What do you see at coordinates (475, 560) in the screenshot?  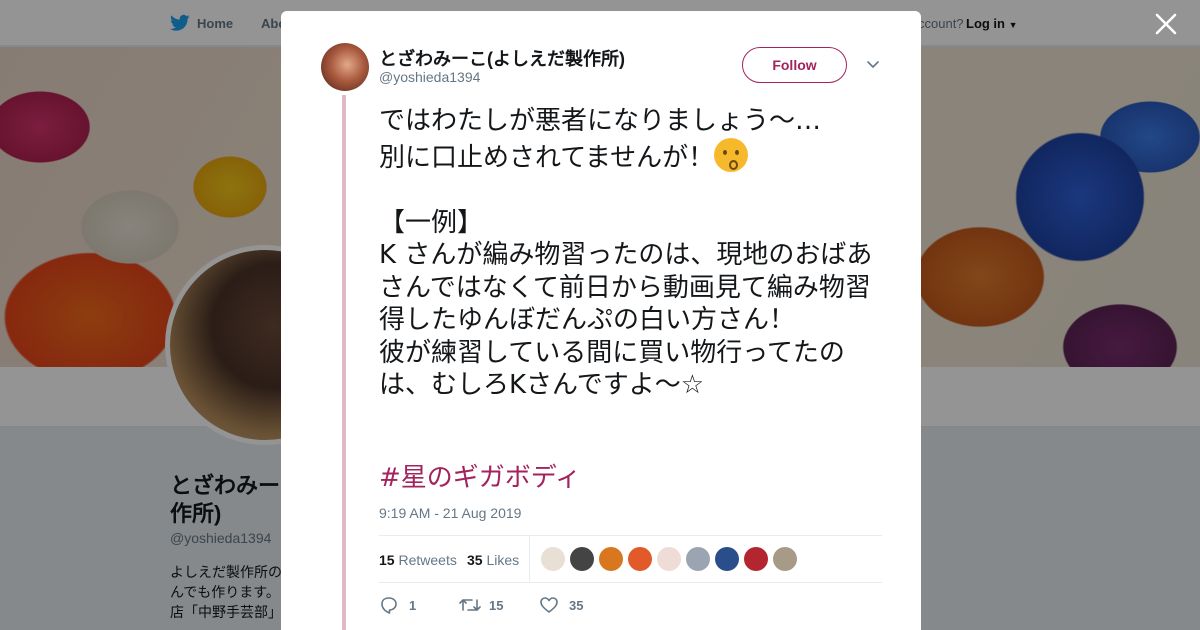 I see `likes-count: 35` at bounding box center [475, 560].